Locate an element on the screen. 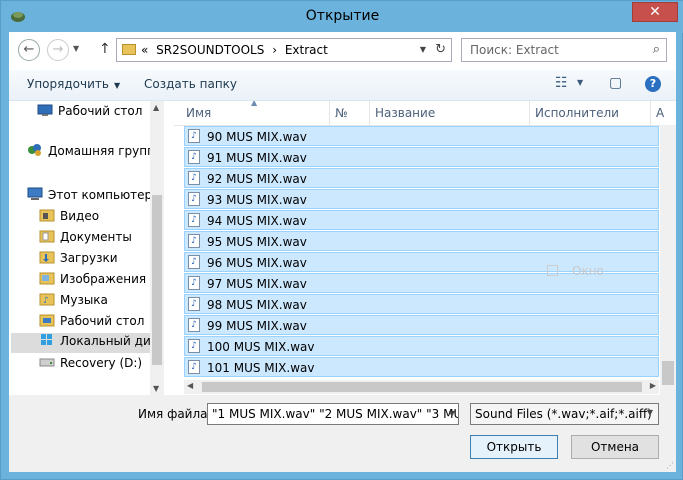 This screenshot has width=683, height=480. organize-button: Упорядочить ▼ is located at coordinates (73, 84).